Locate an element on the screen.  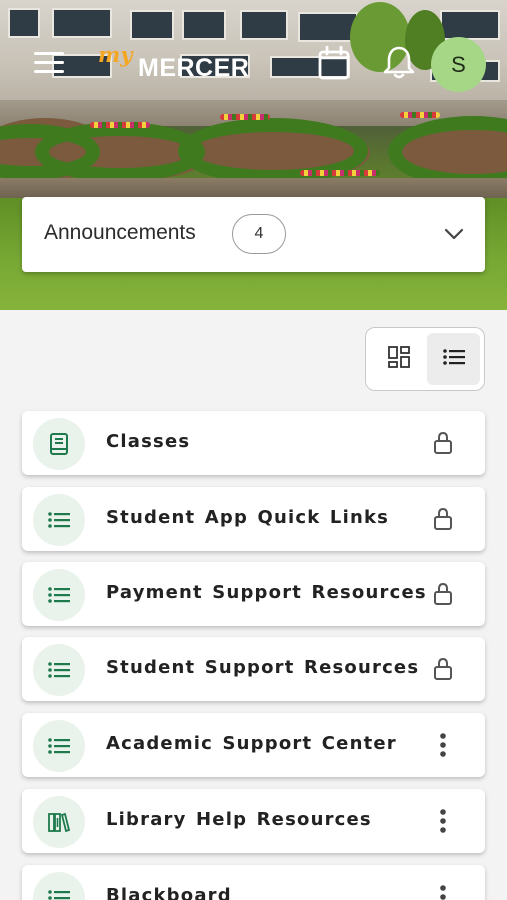
list-item: Academic Support Center is located at coordinates (253, 745).